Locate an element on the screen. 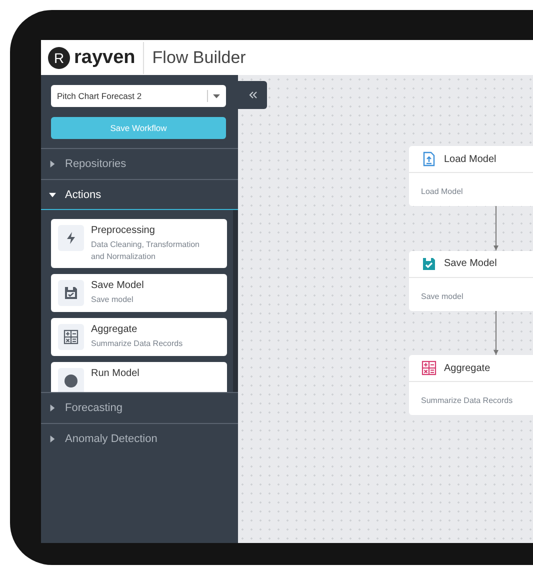  caret-icon is located at coordinates (216, 96).